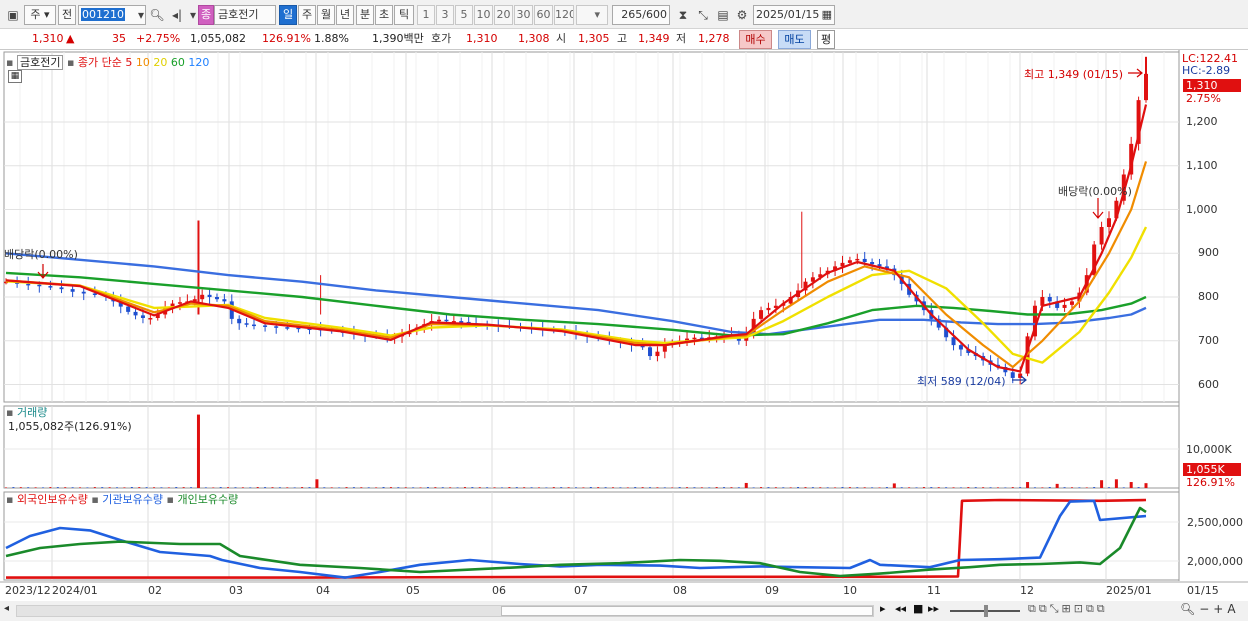 Image resolution: width=1248 pixels, height=621 pixels. What do you see at coordinates (1212, 469) in the screenshot?
I see `volume-tag: 1,055K` at bounding box center [1212, 469].